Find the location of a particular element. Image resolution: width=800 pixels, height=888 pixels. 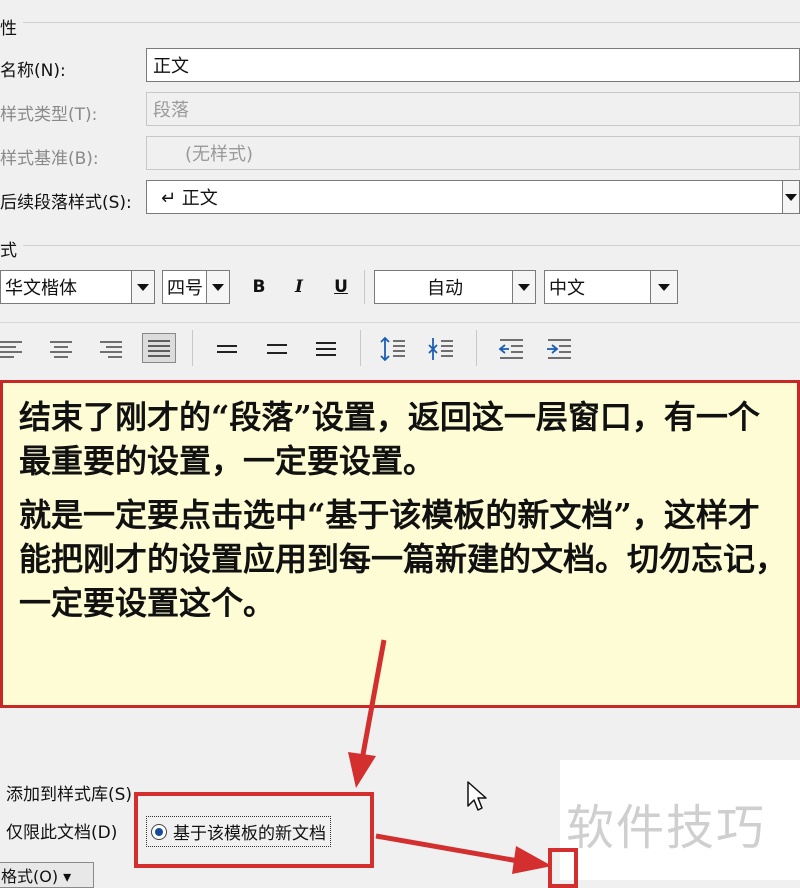

annotation-arrows is located at coordinates (450, 756).